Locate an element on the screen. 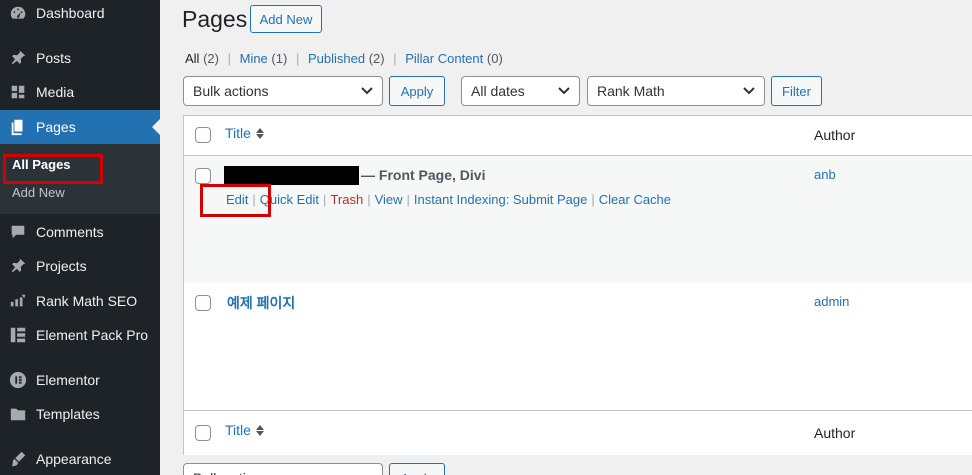 This screenshot has height=475, width=972. dates-select: All dates is located at coordinates (520, 91).